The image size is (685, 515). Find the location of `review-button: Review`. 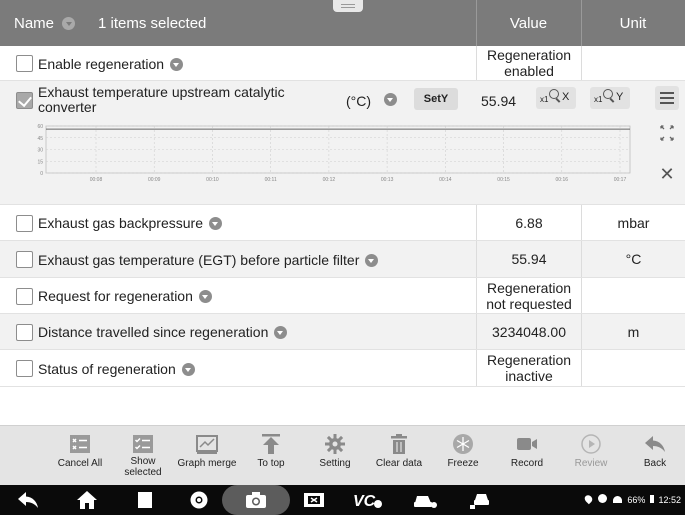

review-button: Review is located at coordinates (591, 456).